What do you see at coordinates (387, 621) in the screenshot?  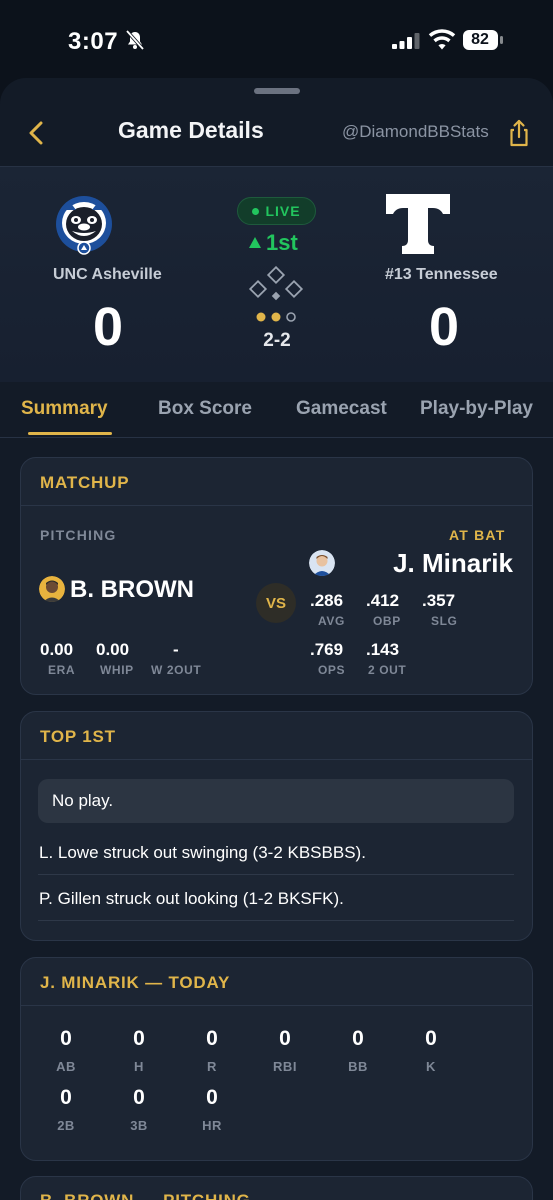 I see `batter-obp-label: OBP` at bounding box center [387, 621].